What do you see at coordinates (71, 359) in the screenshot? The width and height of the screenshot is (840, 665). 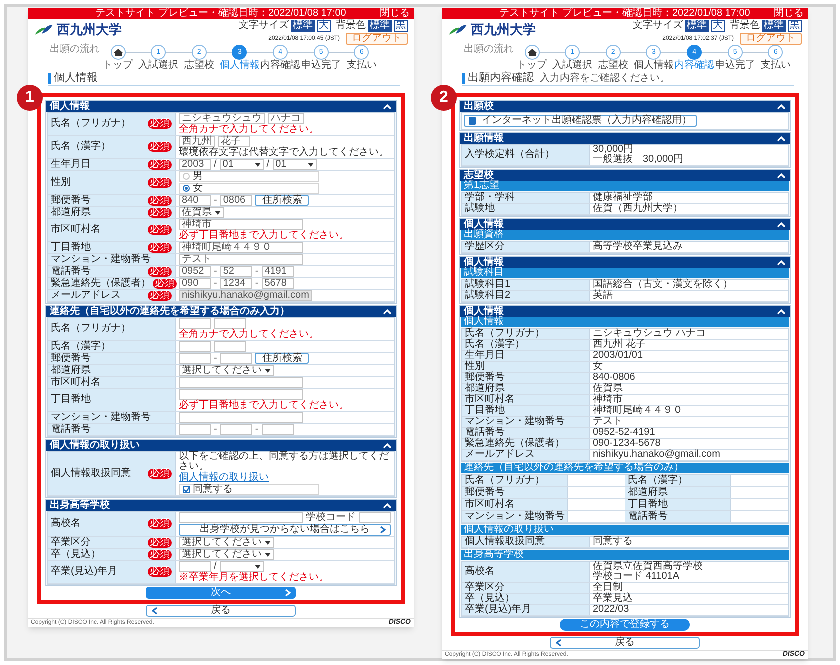 I see `field-label: 郵便番号` at bounding box center [71, 359].